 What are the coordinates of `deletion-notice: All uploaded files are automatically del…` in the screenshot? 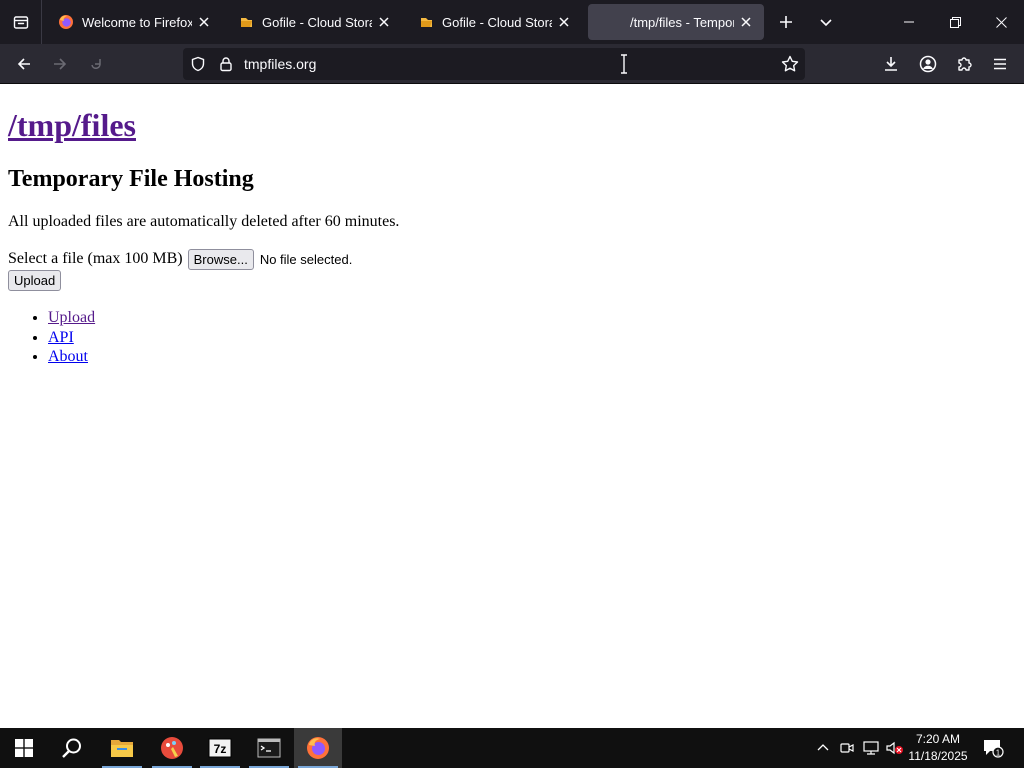 It's located at (204, 221).